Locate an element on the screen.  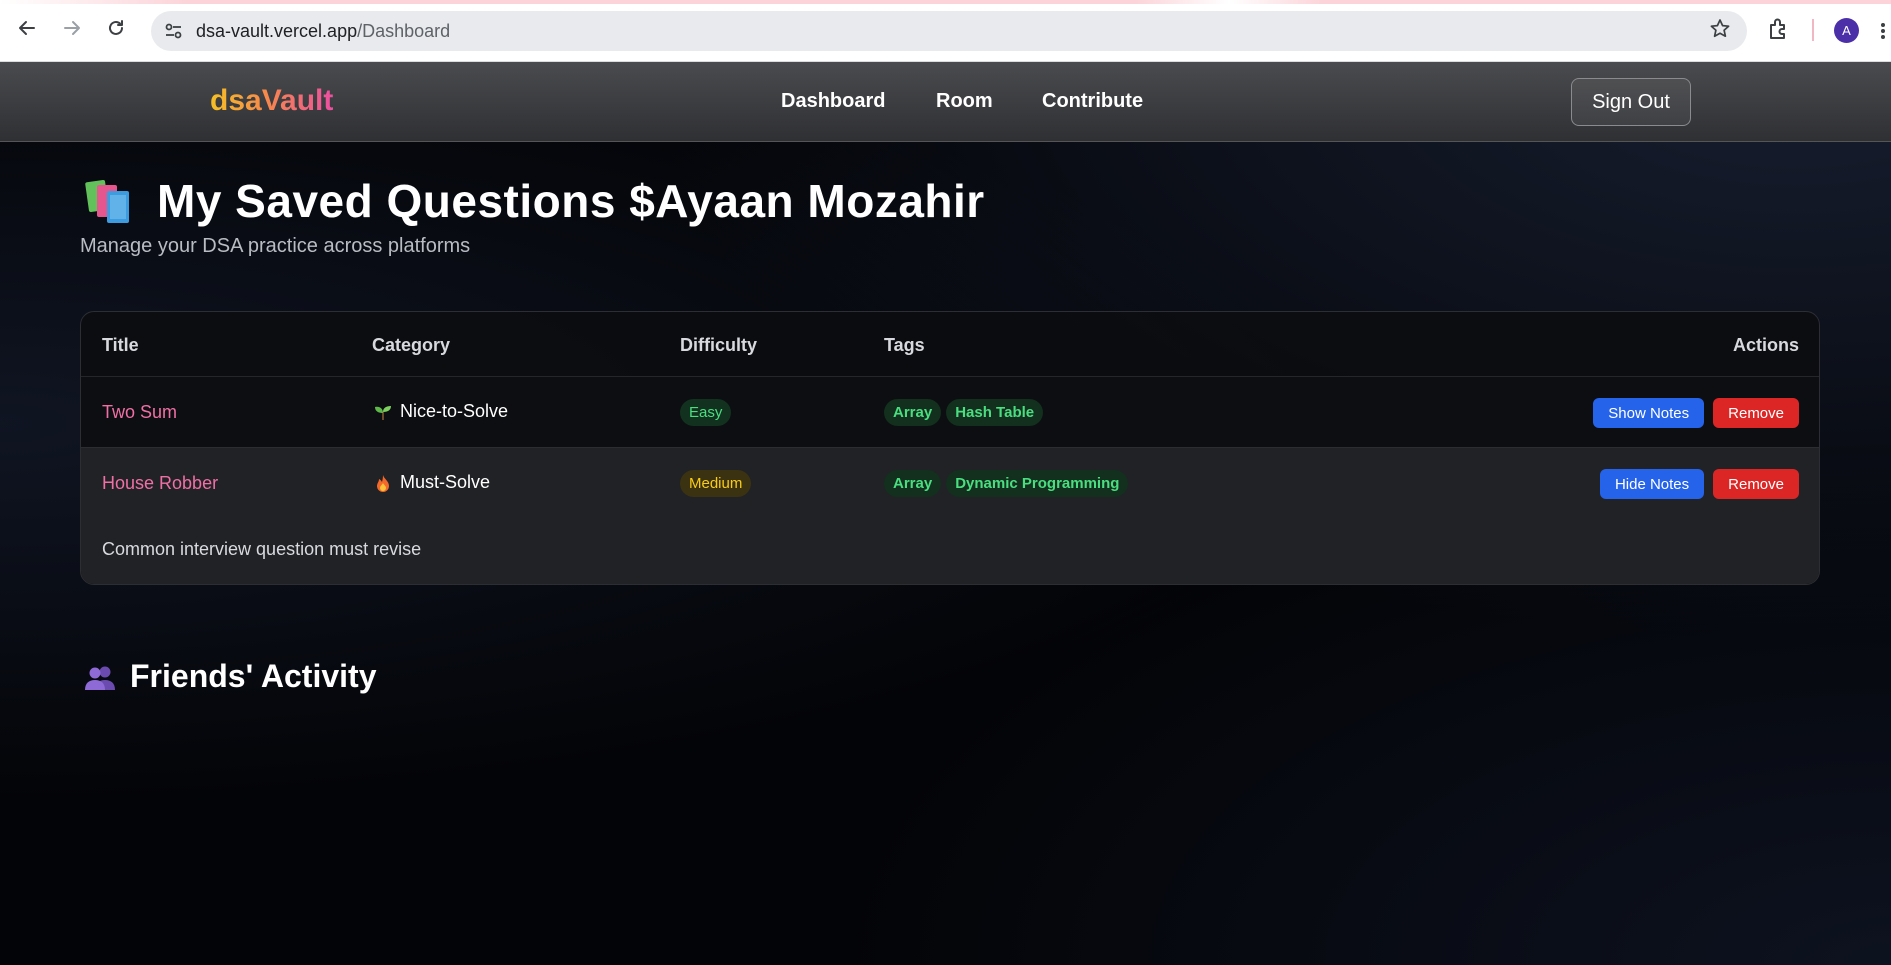
tag-list: Array Hash Table is located at coordinates (964, 412).